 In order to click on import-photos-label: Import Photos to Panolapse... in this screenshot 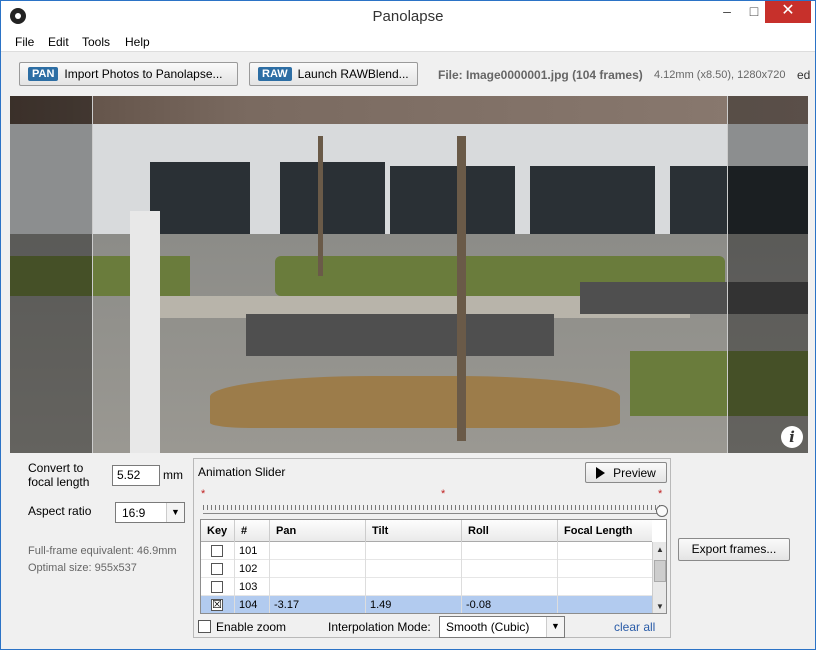, I will do `click(143, 74)`.